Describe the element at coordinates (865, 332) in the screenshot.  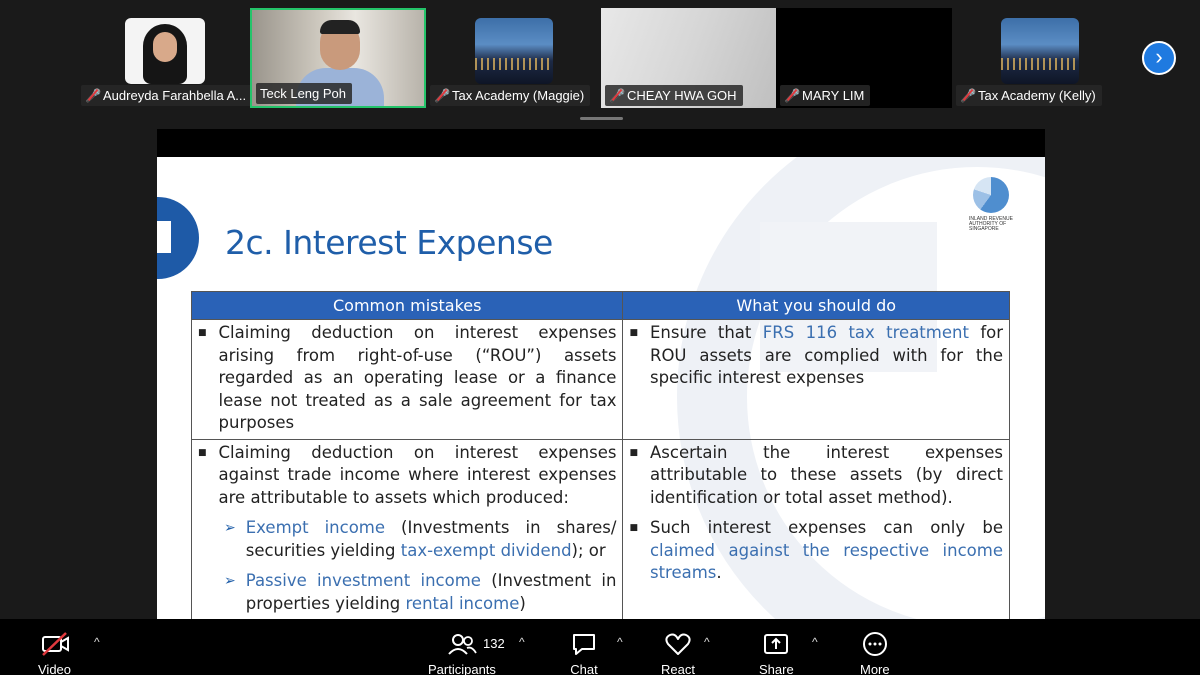
I see `highlight-text: FRS 116 tax treatment` at that location.